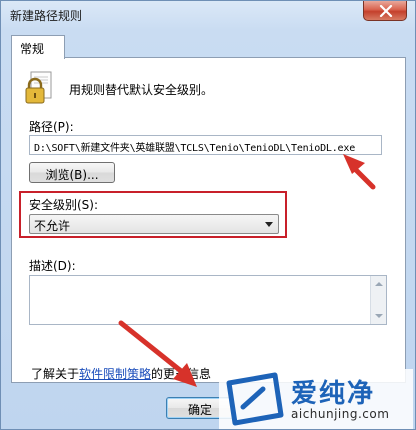 This screenshot has width=416, height=430. I want to click on brand-logo-icon, so click(255, 399).